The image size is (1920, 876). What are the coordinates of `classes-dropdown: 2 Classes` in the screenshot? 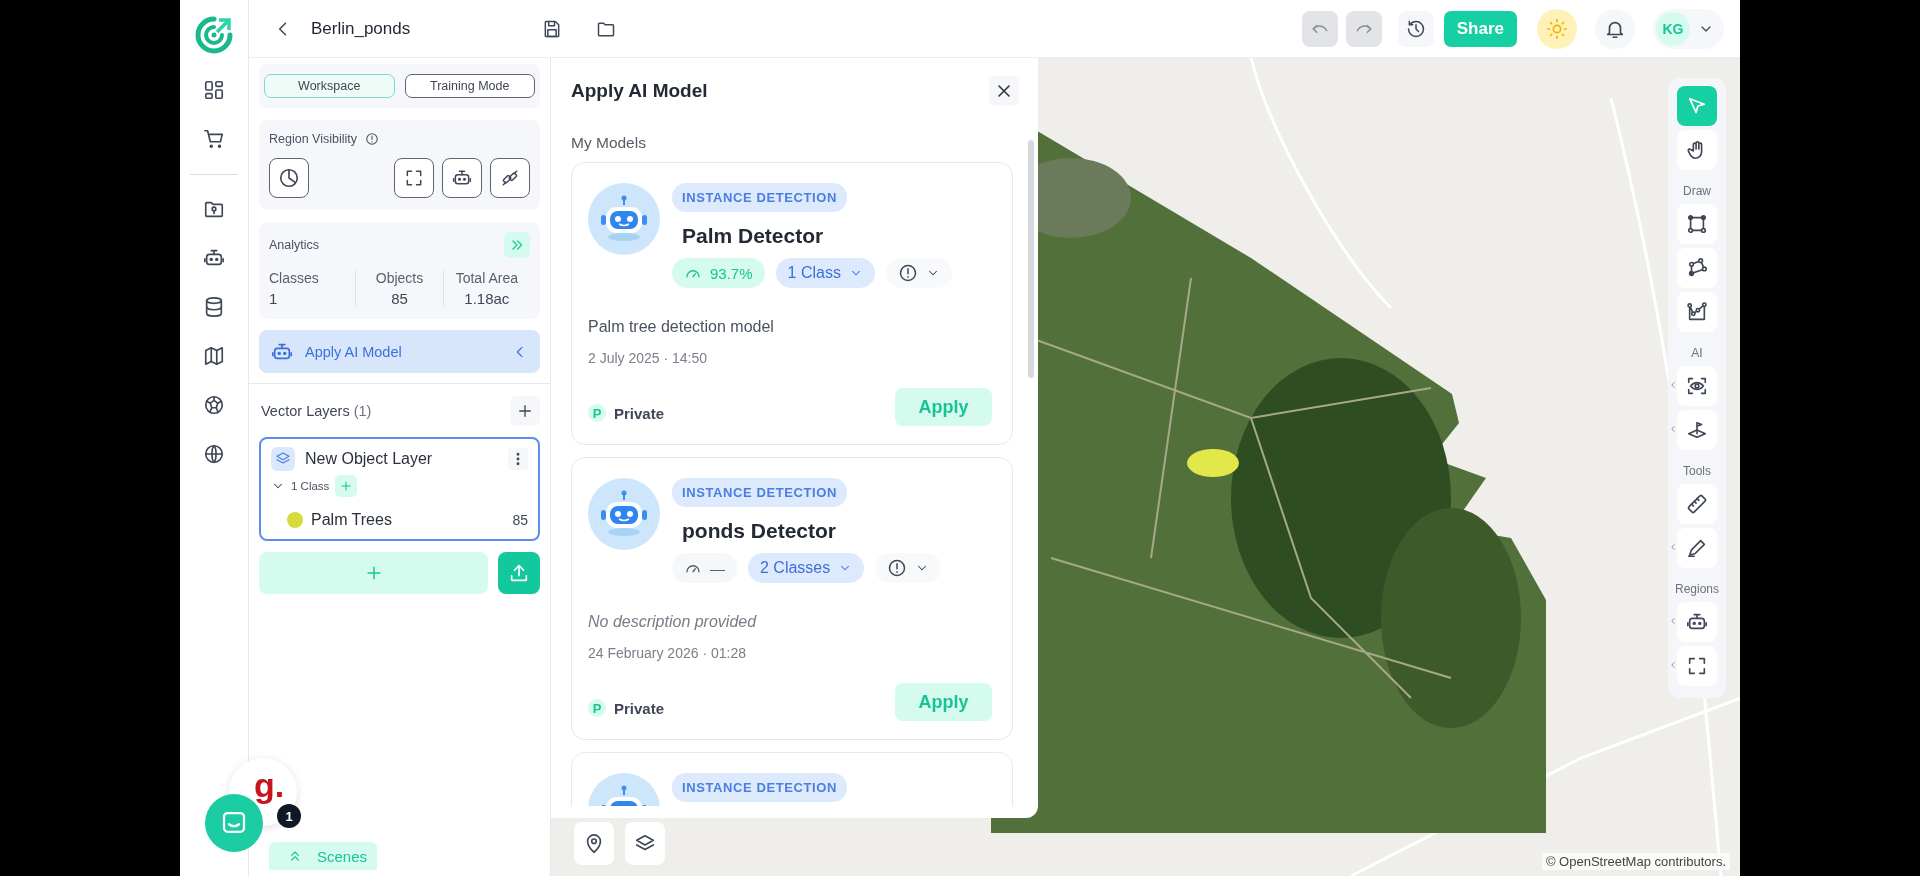 It's located at (806, 568).